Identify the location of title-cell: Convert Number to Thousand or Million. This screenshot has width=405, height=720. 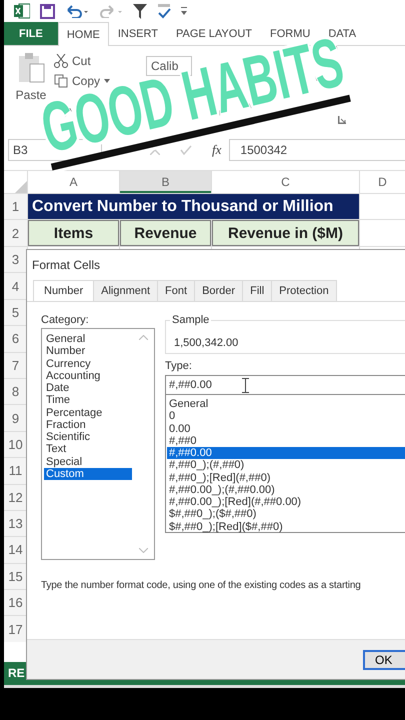
(193, 206).